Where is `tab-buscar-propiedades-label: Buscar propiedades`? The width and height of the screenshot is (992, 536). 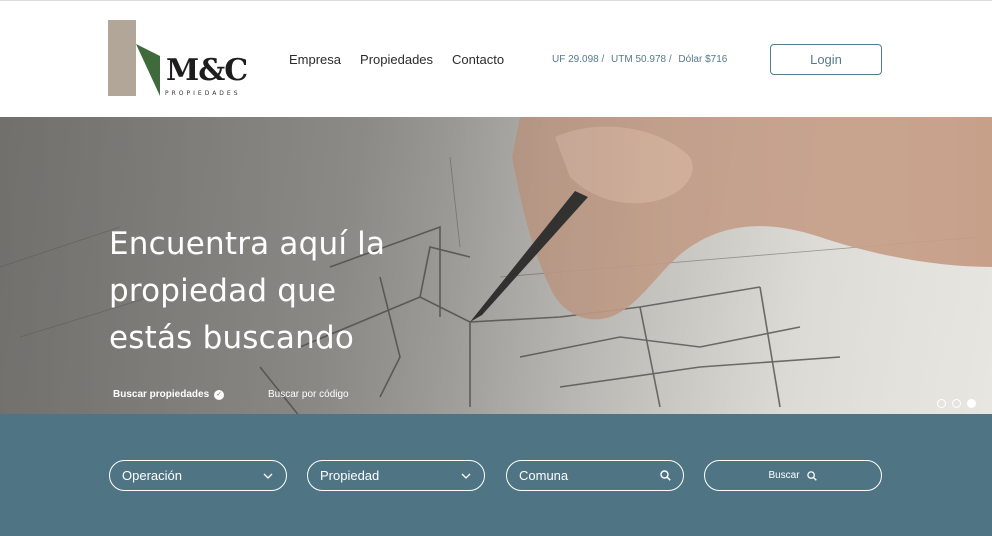
tab-buscar-propiedades-label: Buscar propiedades is located at coordinates (161, 394).